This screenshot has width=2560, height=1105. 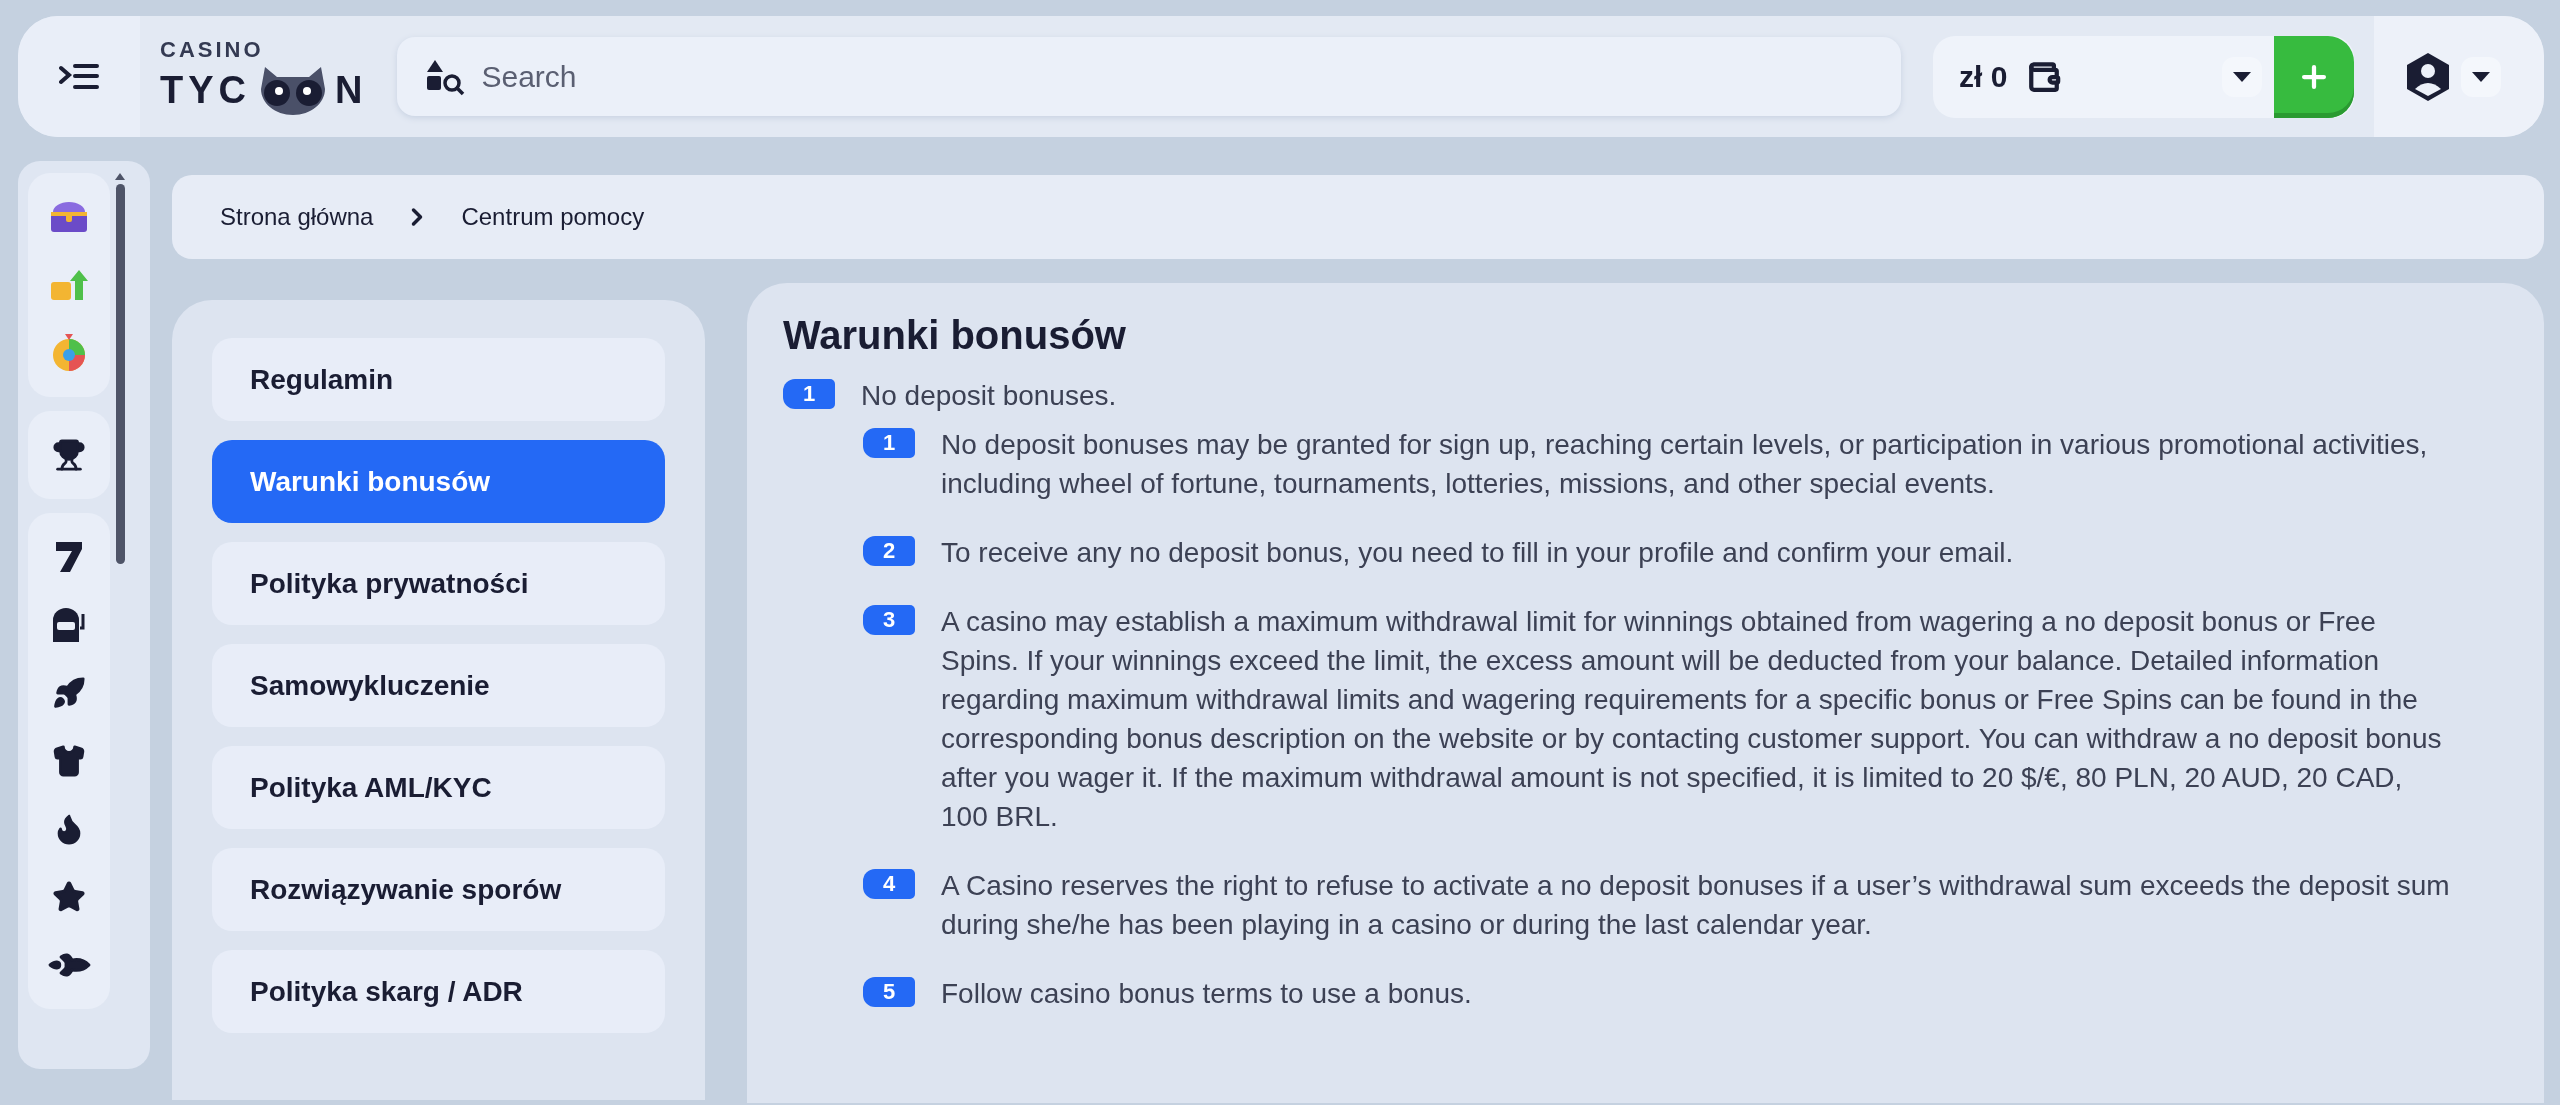 I want to click on star-icon, so click(x=69, y=897).